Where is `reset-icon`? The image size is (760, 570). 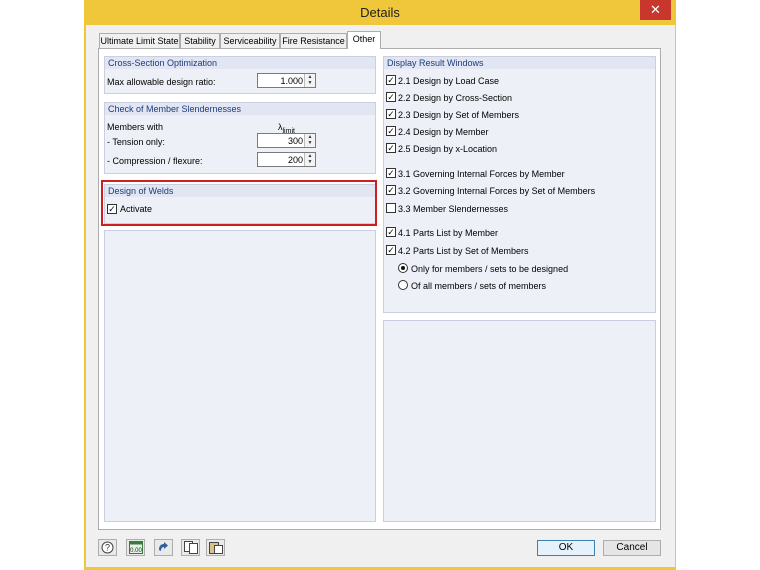
reset-icon is located at coordinates (163, 546).